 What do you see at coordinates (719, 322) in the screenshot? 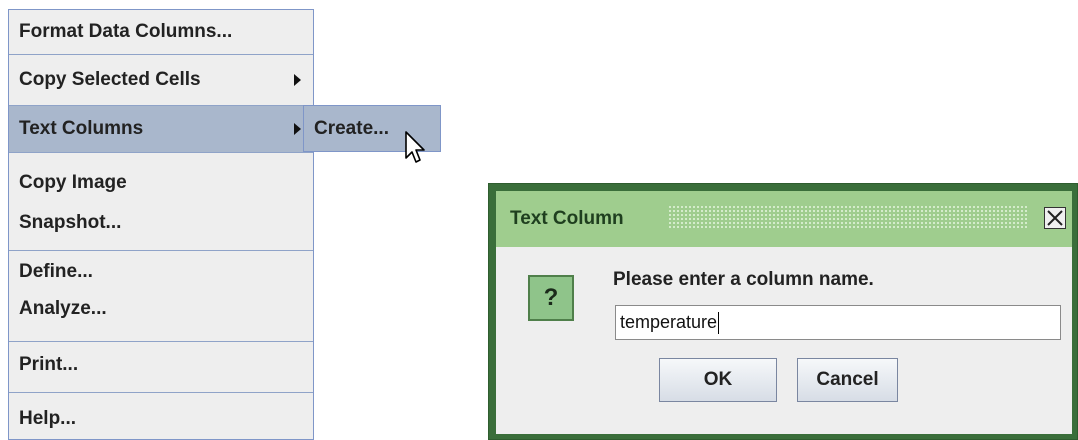
I see `text-caret` at bounding box center [719, 322].